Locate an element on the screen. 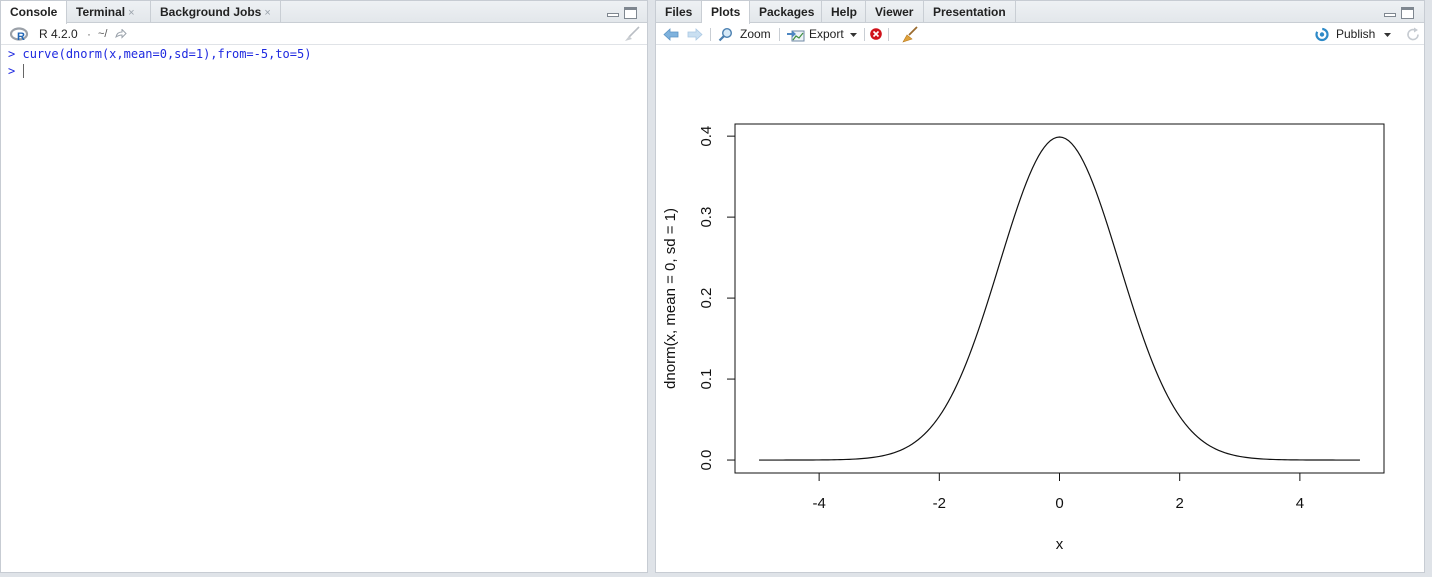 This screenshot has width=1432, height=577. back-arrow-icon is located at coordinates (671, 34).